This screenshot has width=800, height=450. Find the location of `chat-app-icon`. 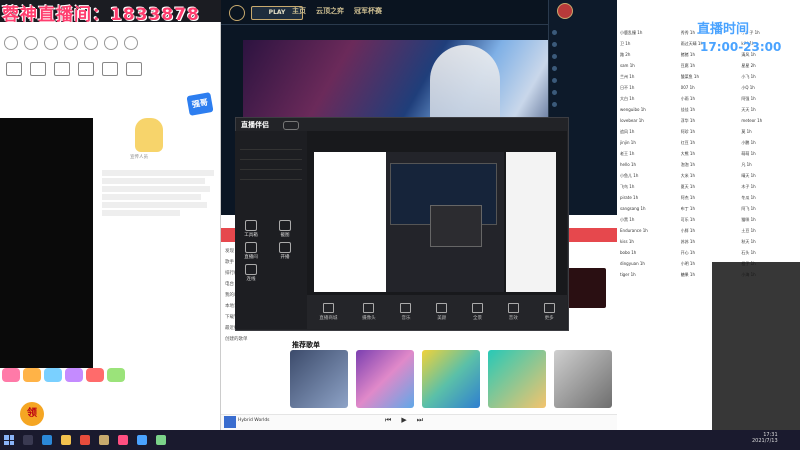

chat-app-icon is located at coordinates (142, 440).